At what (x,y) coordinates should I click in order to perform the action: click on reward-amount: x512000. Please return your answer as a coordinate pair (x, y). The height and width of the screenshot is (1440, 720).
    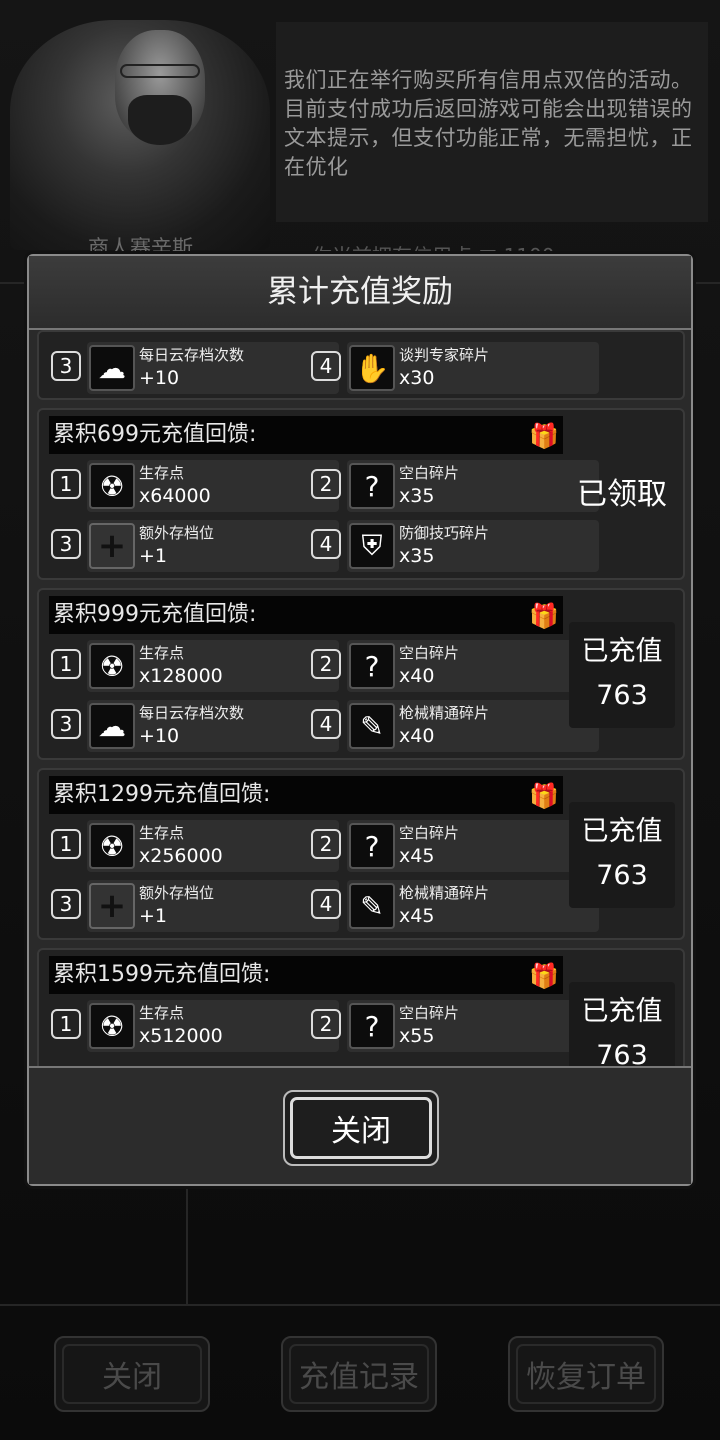
    Looking at the image, I should click on (181, 1036).